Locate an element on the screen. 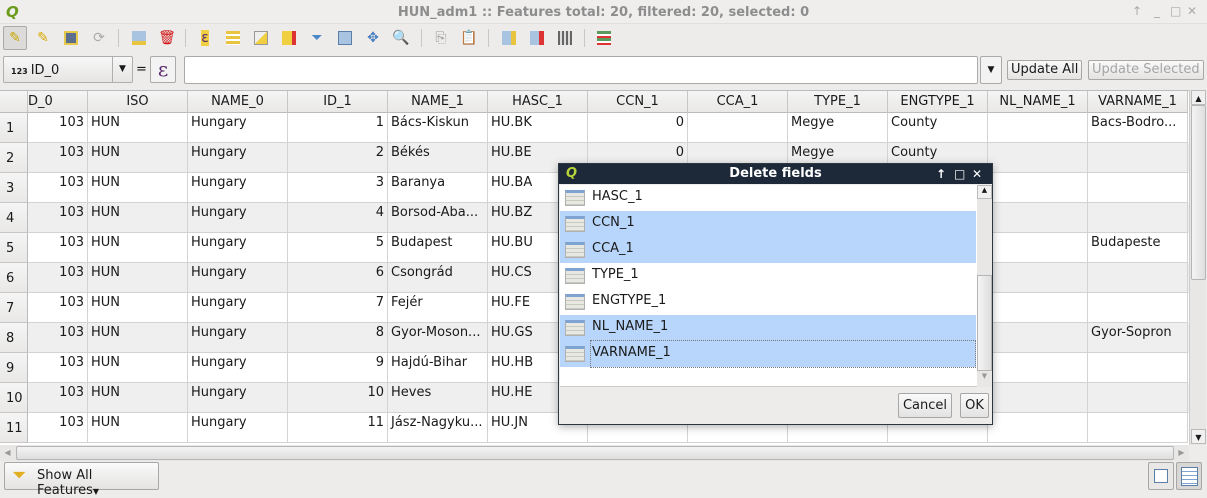  conditional-formatting-button is located at coordinates (604, 38).